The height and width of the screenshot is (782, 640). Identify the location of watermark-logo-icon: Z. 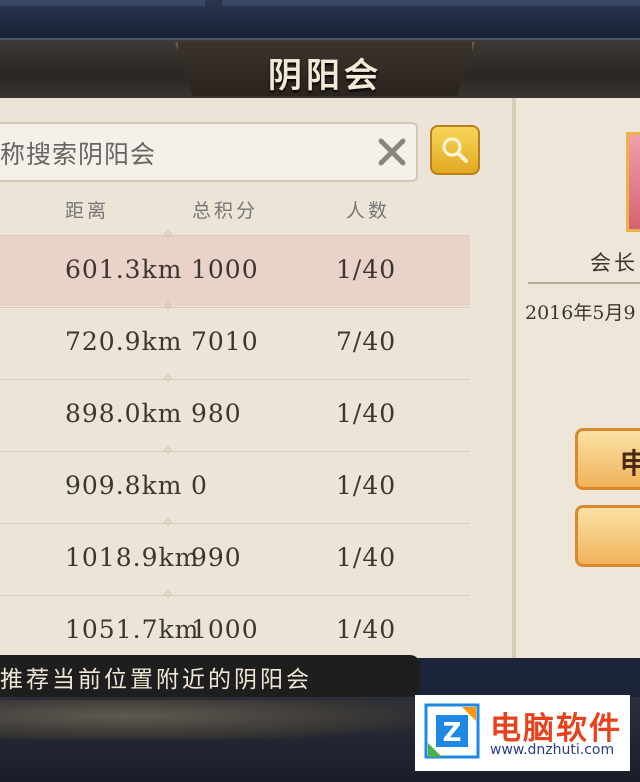
(452, 731).